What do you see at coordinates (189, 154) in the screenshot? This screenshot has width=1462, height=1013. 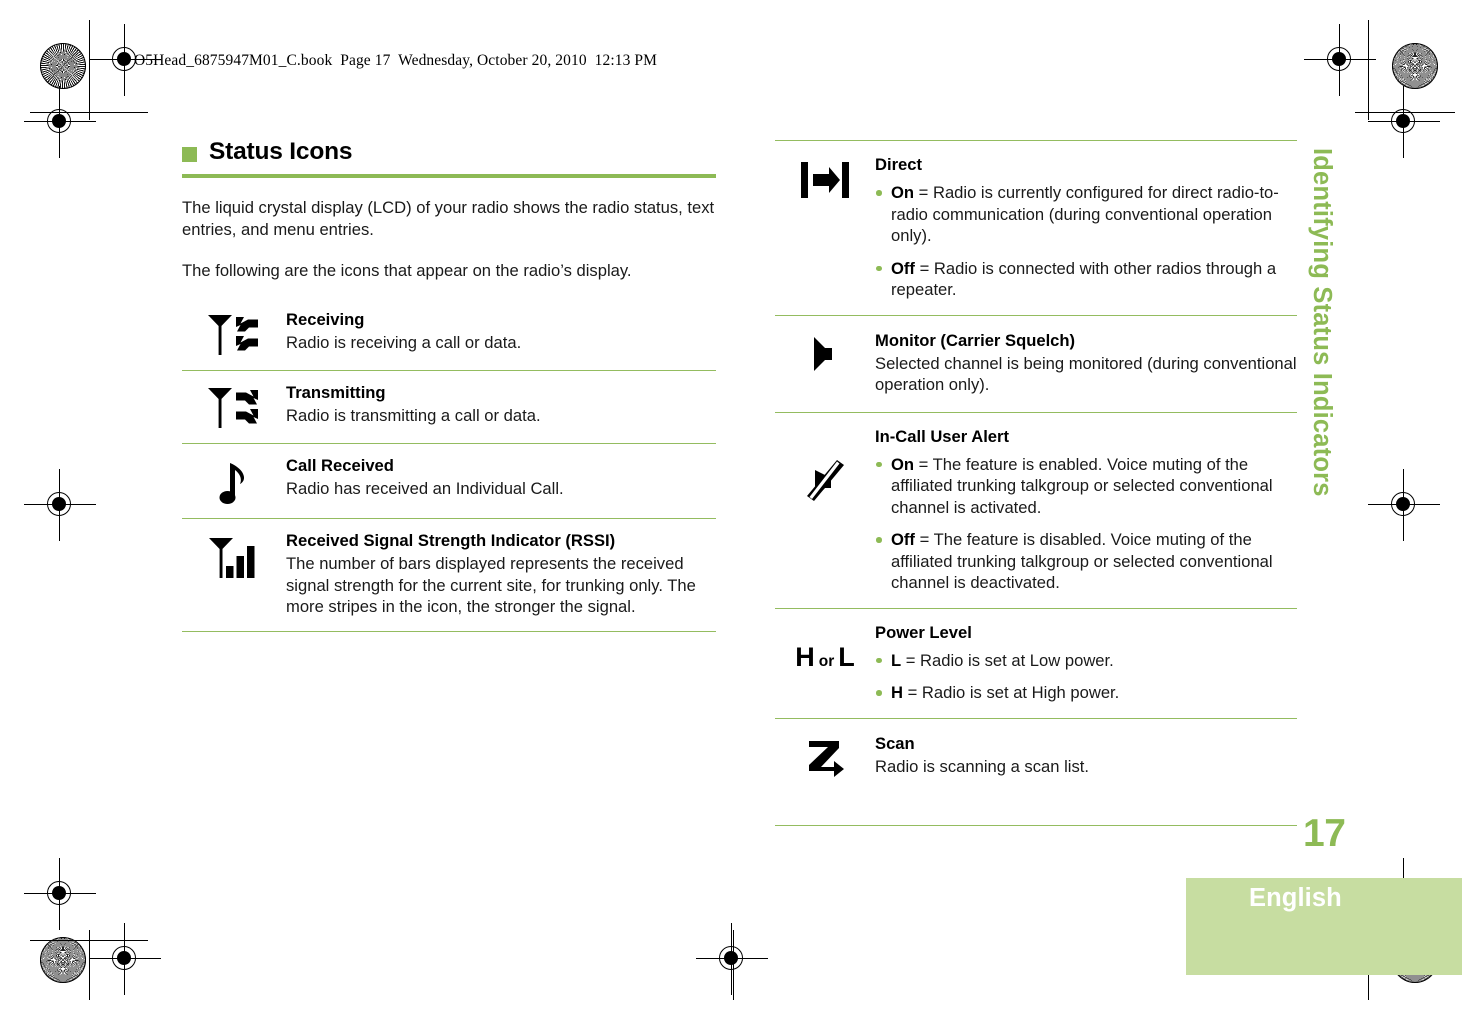 I see `heading-bullet-square-icon` at bounding box center [189, 154].